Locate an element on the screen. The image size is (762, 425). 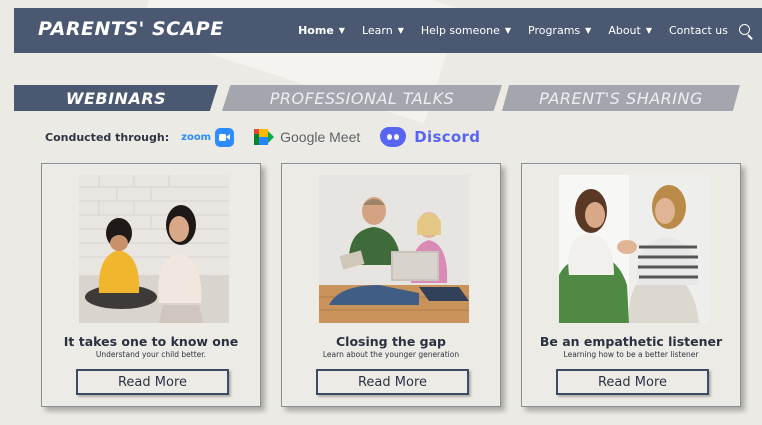
tab-webinars-label: WEBINARS is located at coordinates (116, 98).